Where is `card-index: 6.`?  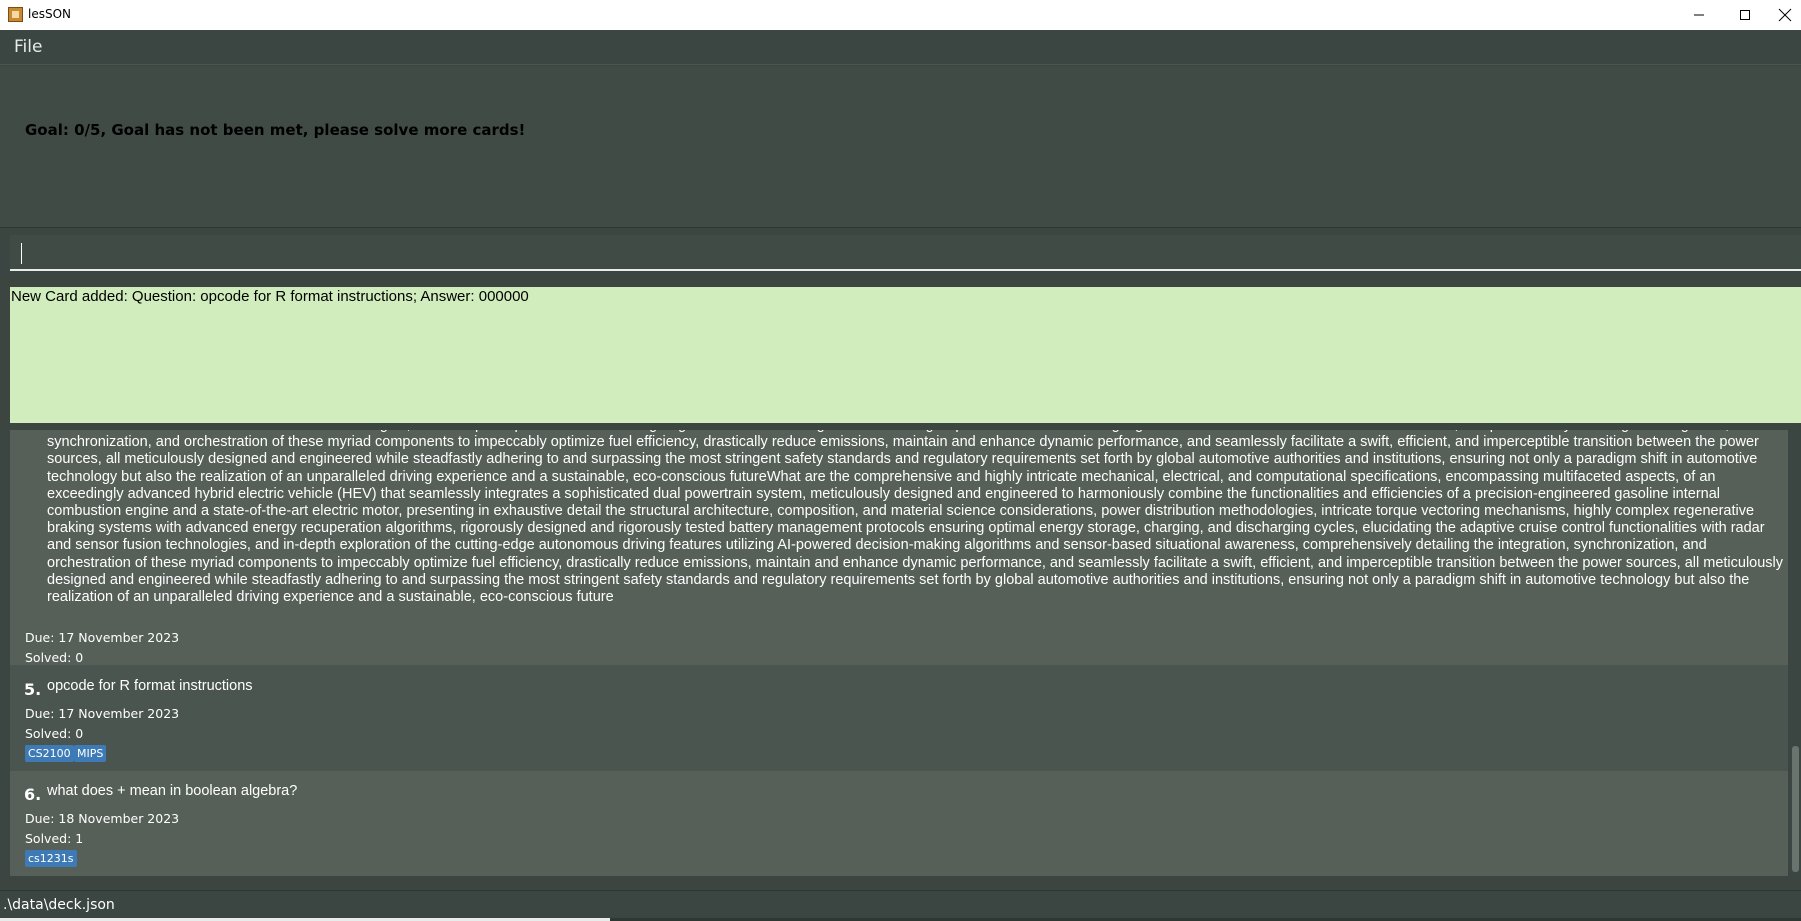 card-index: 6. is located at coordinates (33, 794).